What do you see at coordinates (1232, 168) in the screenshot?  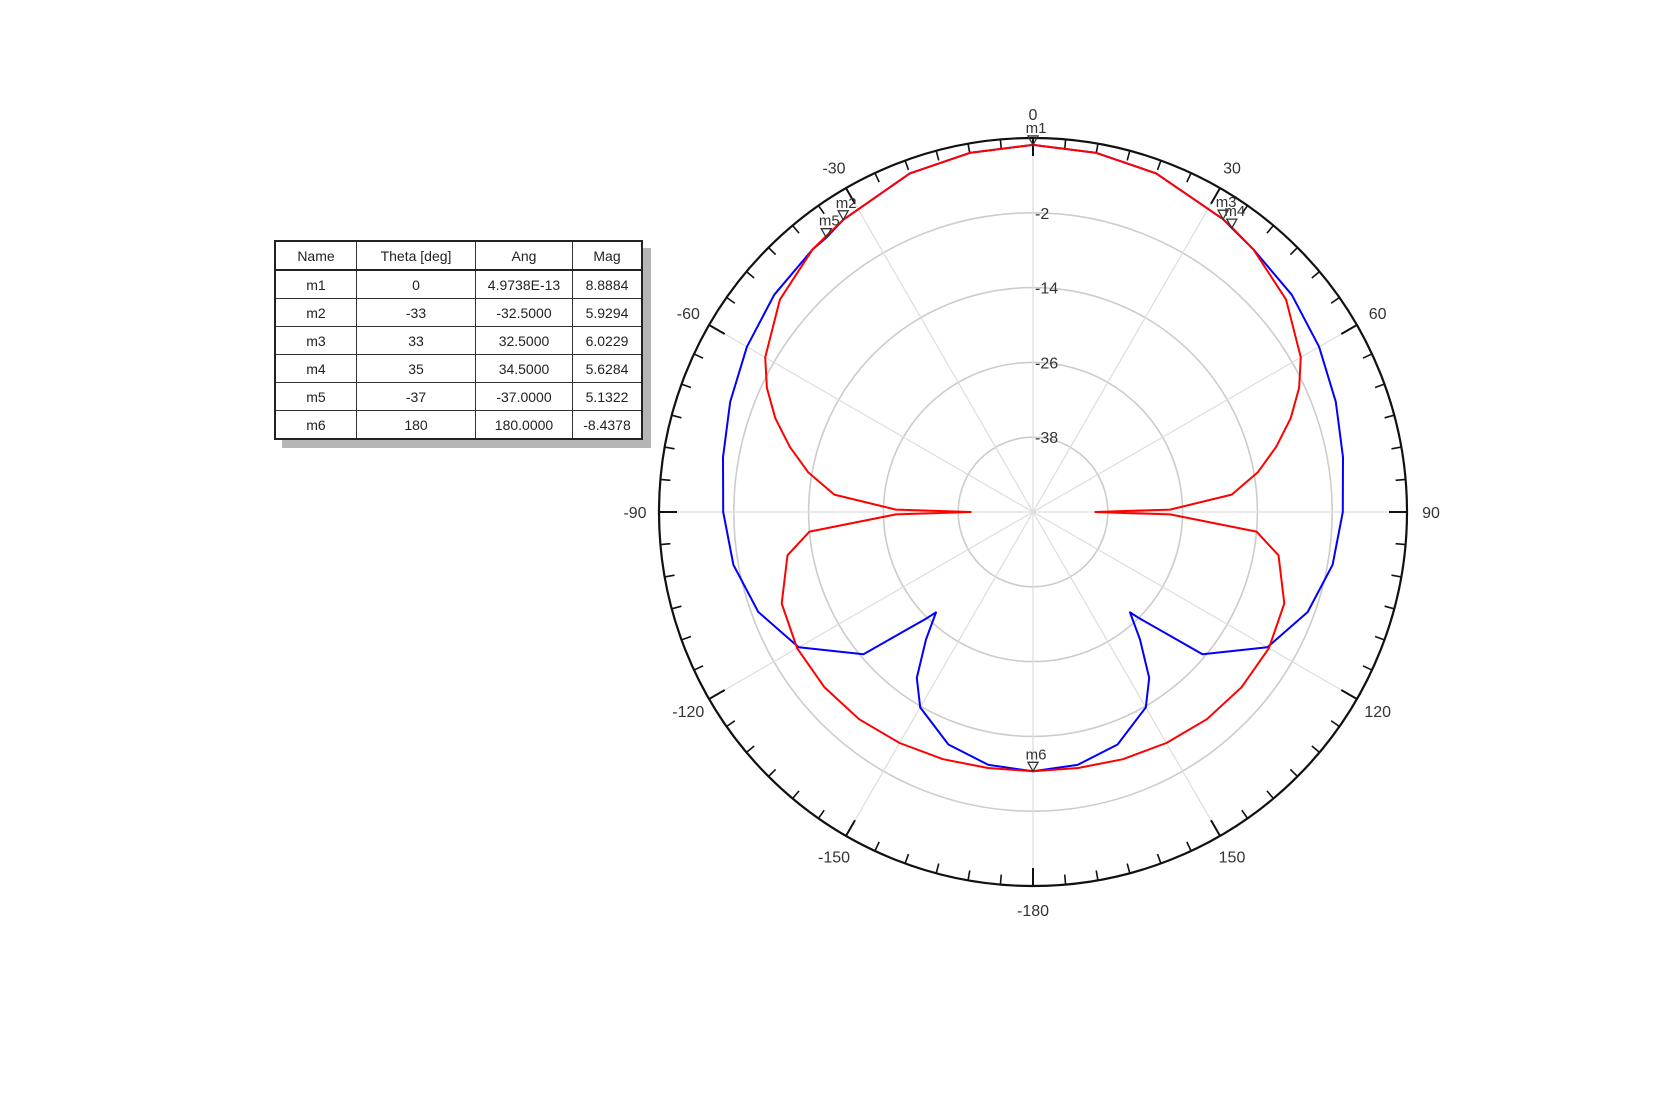 I see `angle-tick-label: 30` at bounding box center [1232, 168].